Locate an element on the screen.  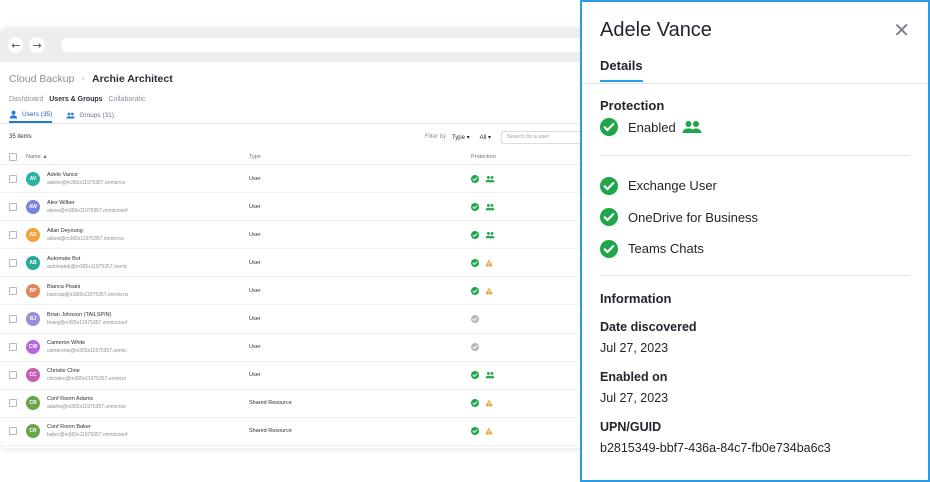
service-label: Exchange User is located at coordinates (672, 186).